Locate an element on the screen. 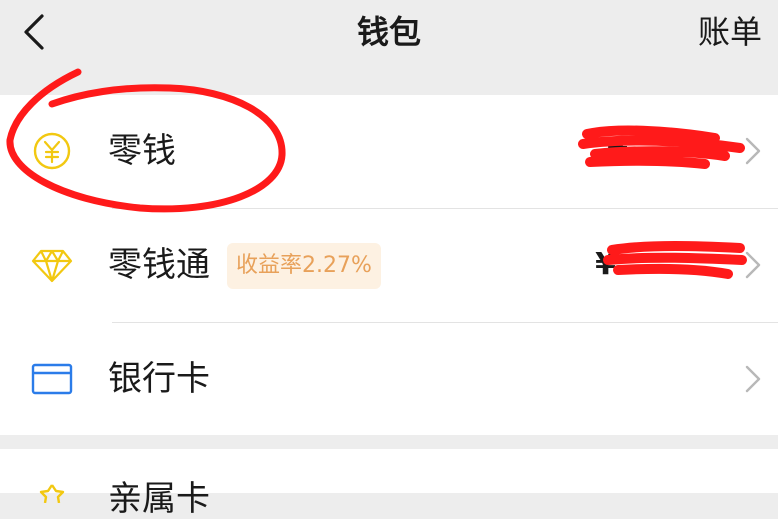 This screenshot has height=519, width=778. wallet-item-label: 零钱通 is located at coordinates (159, 265).